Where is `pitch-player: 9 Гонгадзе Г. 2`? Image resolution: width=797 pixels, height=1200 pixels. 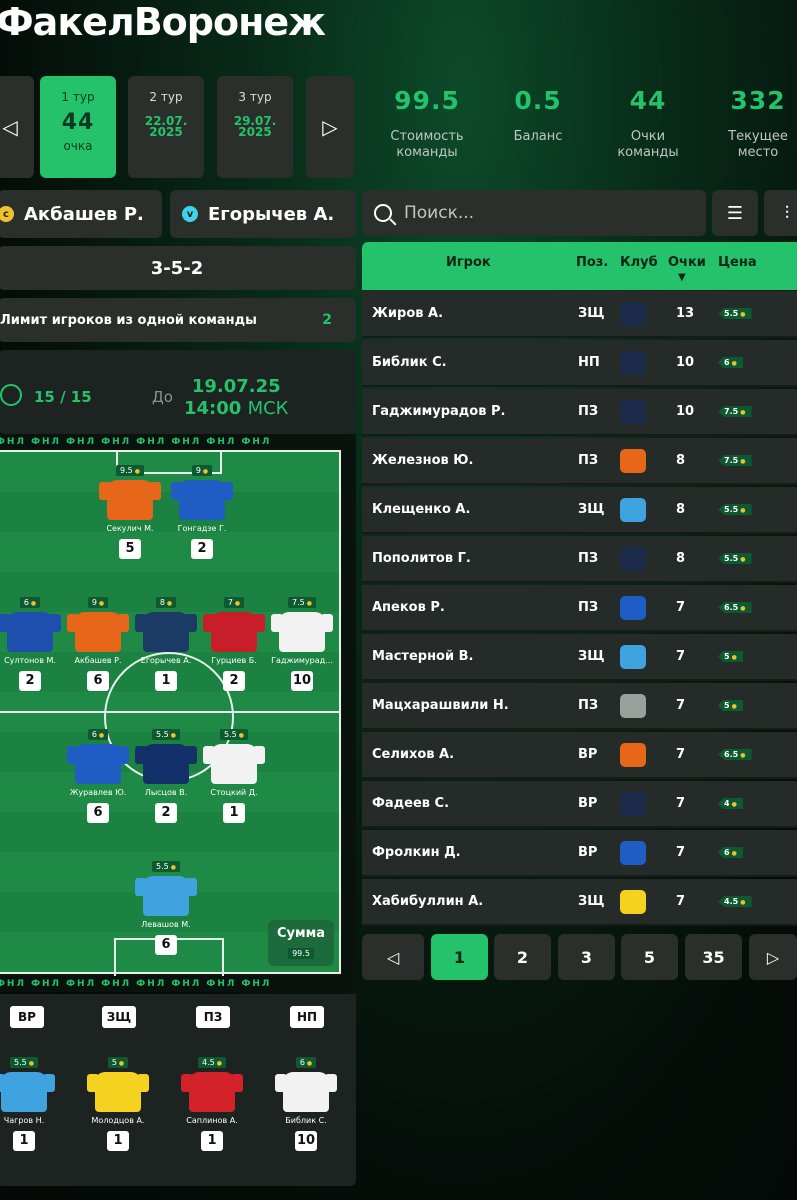
pitch-player: 9 Гонгадзе Г. 2 is located at coordinates (202, 508).